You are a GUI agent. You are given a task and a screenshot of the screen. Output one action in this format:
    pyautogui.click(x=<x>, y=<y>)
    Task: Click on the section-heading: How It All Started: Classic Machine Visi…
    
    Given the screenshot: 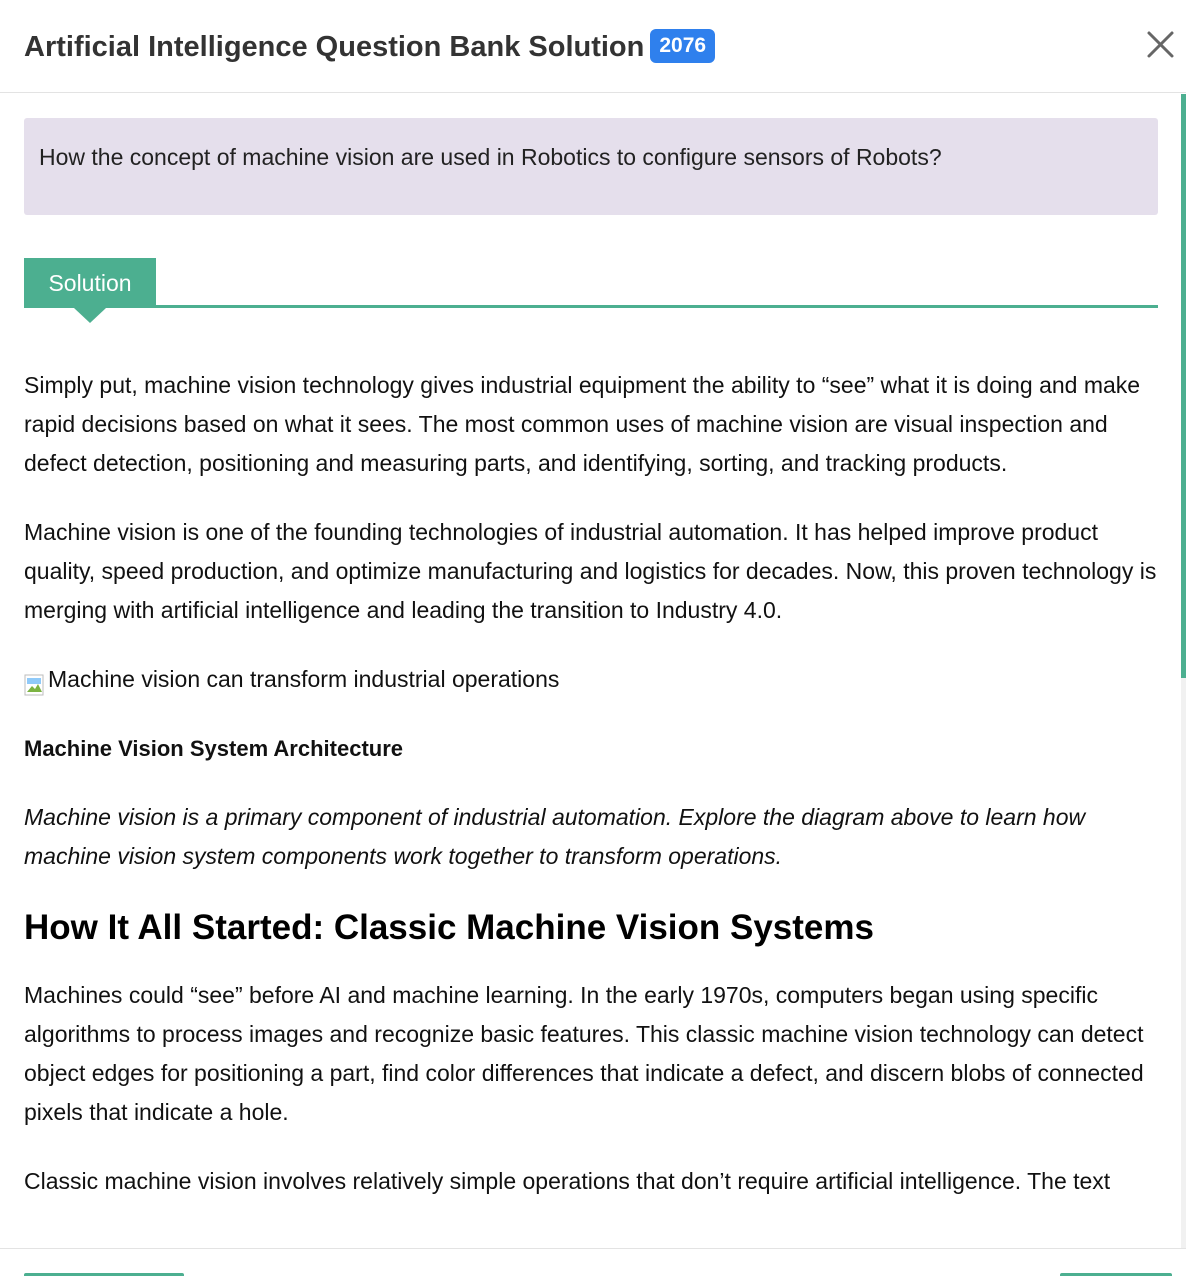 What is the action you would take?
    pyautogui.click(x=449, y=927)
    